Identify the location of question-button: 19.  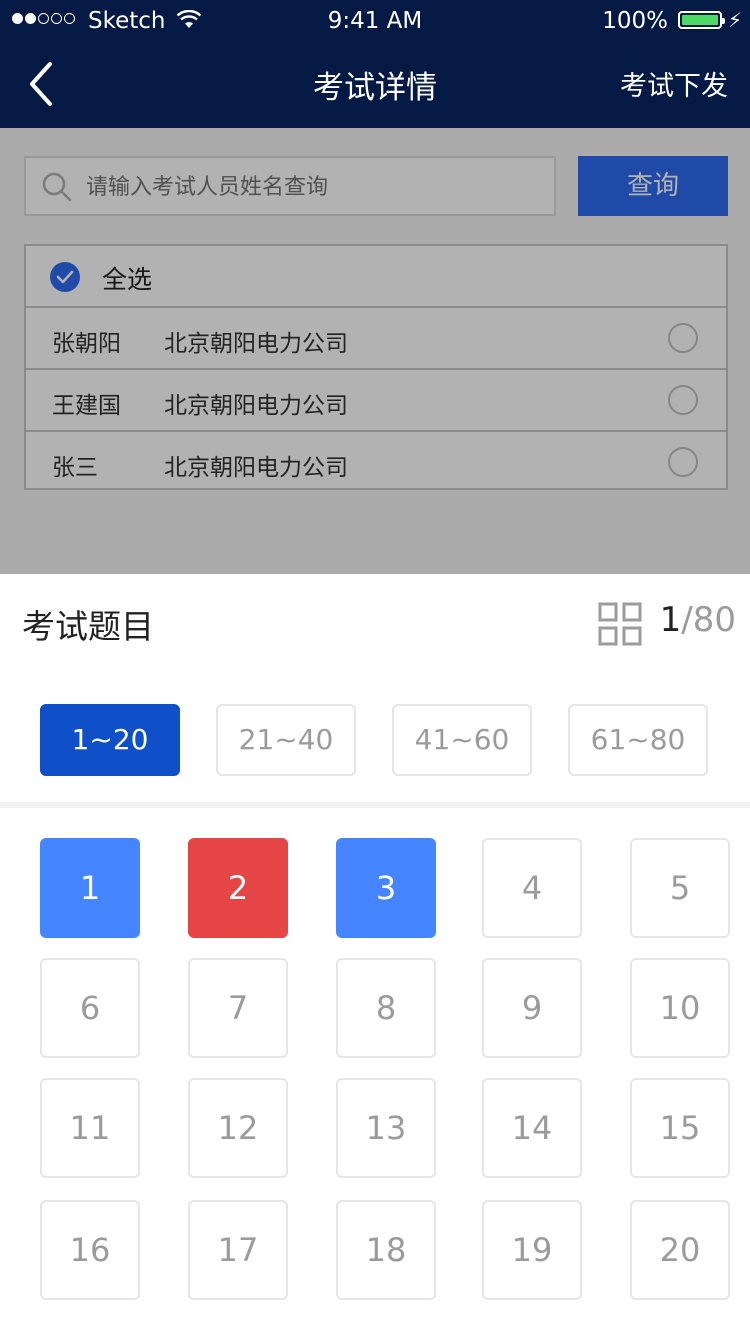
(532, 1250).